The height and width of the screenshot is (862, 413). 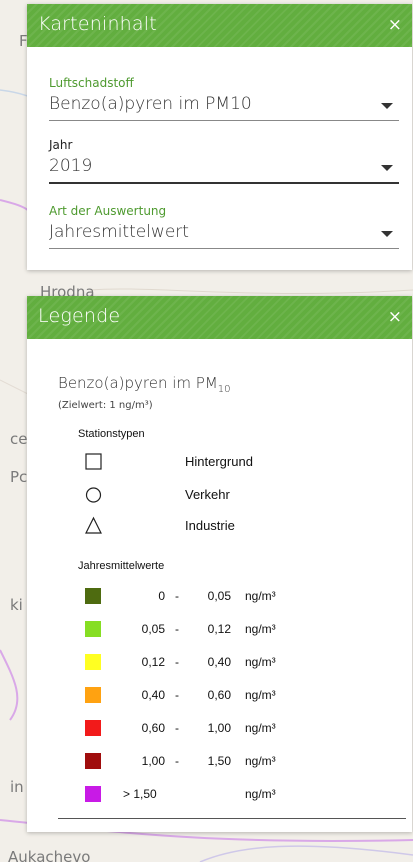 I want to click on class-row-last: > 1,50 ng/m³, so click(x=213, y=794).